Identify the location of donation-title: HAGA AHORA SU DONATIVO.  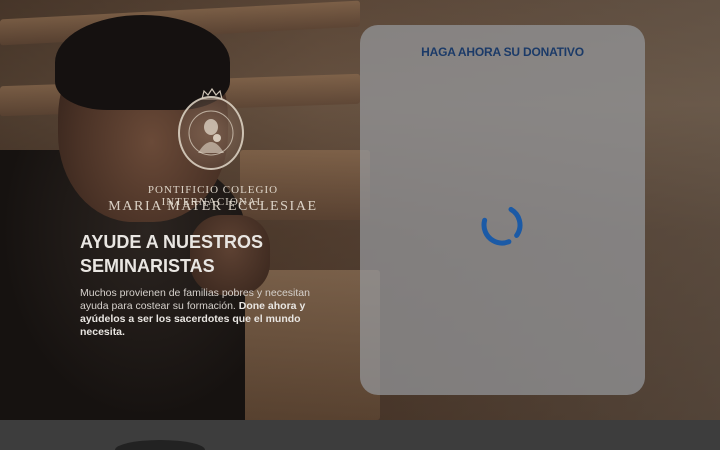
(502, 52).